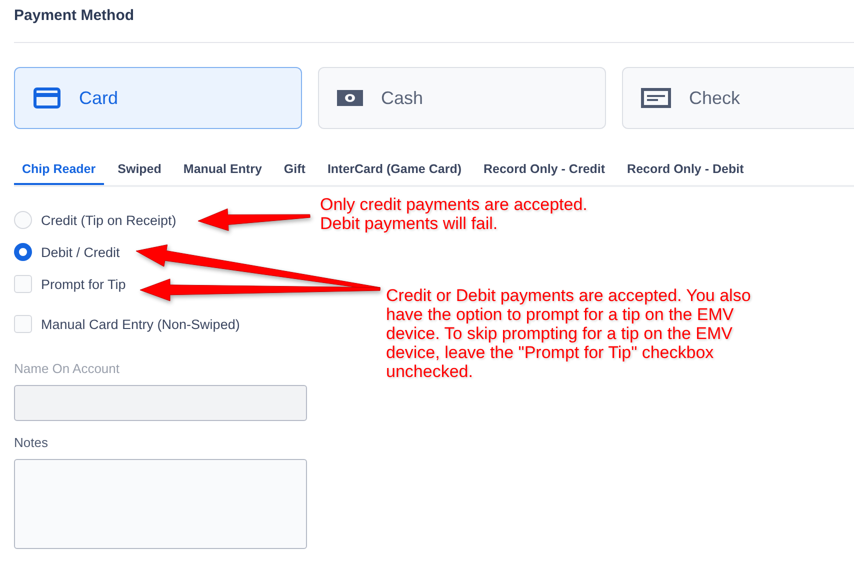  I want to click on checkbox-option: Manual Card Entry (Non-Swiped), so click(127, 324).